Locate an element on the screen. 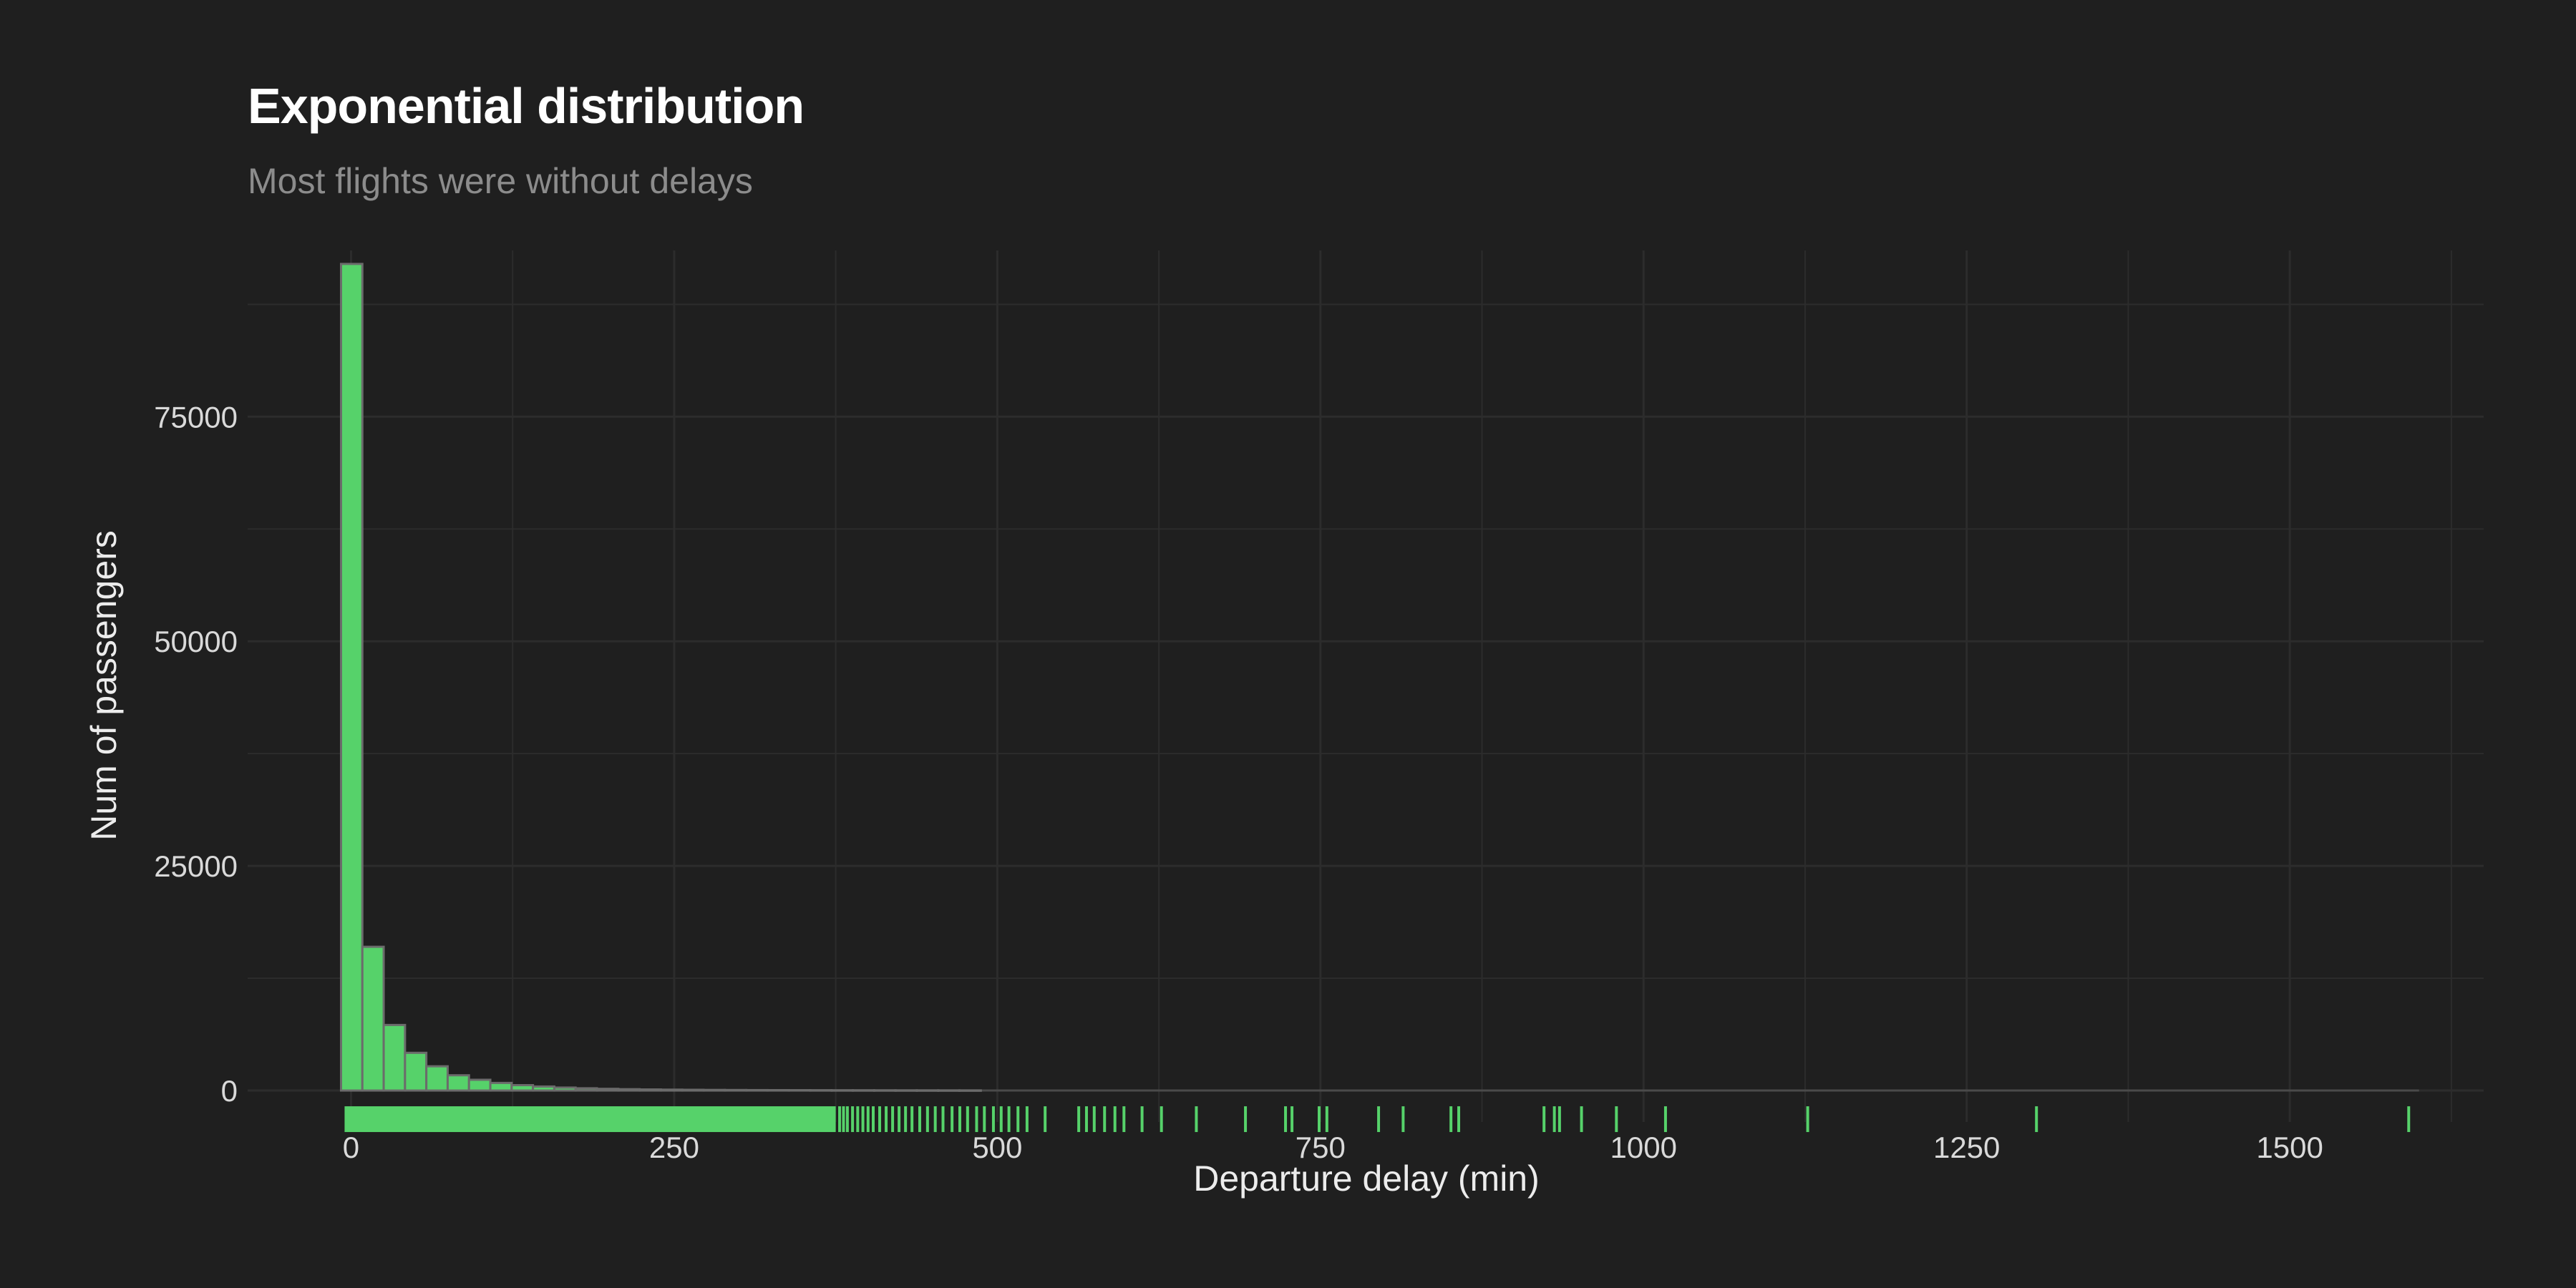  y-tick-label: 0 is located at coordinates (229, 1091).